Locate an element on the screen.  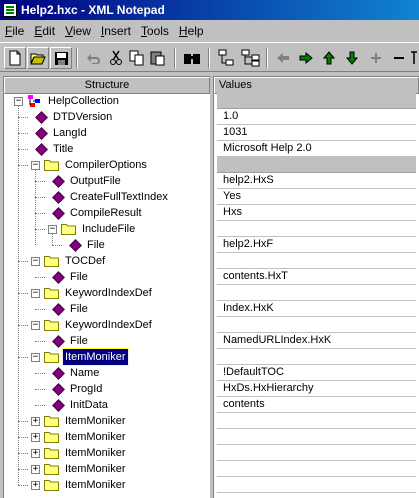
value-cell: Yes is located at coordinates (316, 197).